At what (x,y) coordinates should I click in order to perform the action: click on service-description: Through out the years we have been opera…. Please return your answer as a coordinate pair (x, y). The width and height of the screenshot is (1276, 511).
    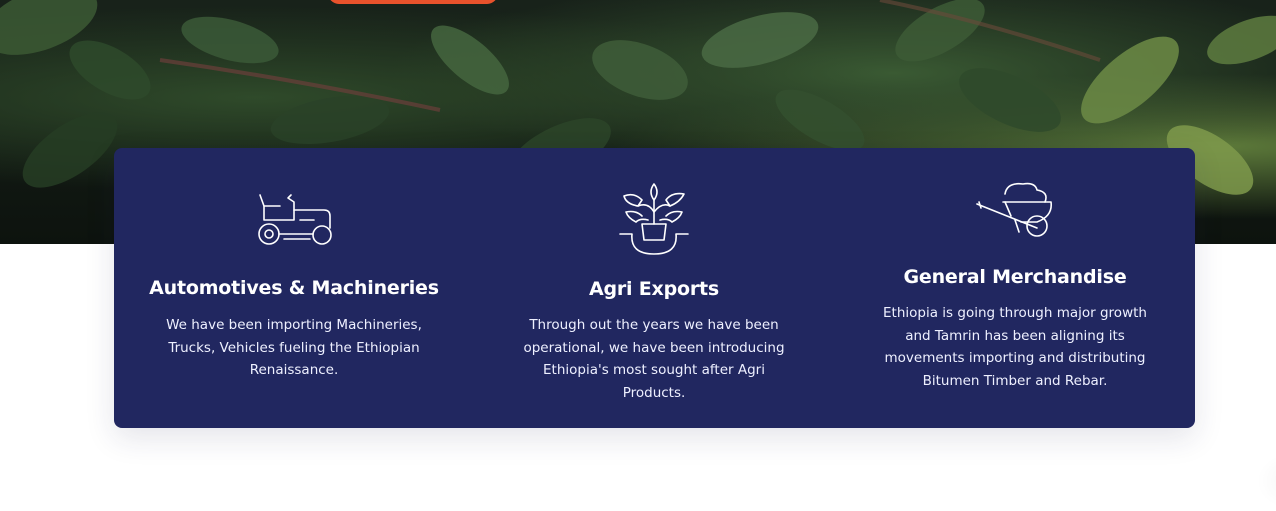
    Looking at the image, I should click on (654, 359).